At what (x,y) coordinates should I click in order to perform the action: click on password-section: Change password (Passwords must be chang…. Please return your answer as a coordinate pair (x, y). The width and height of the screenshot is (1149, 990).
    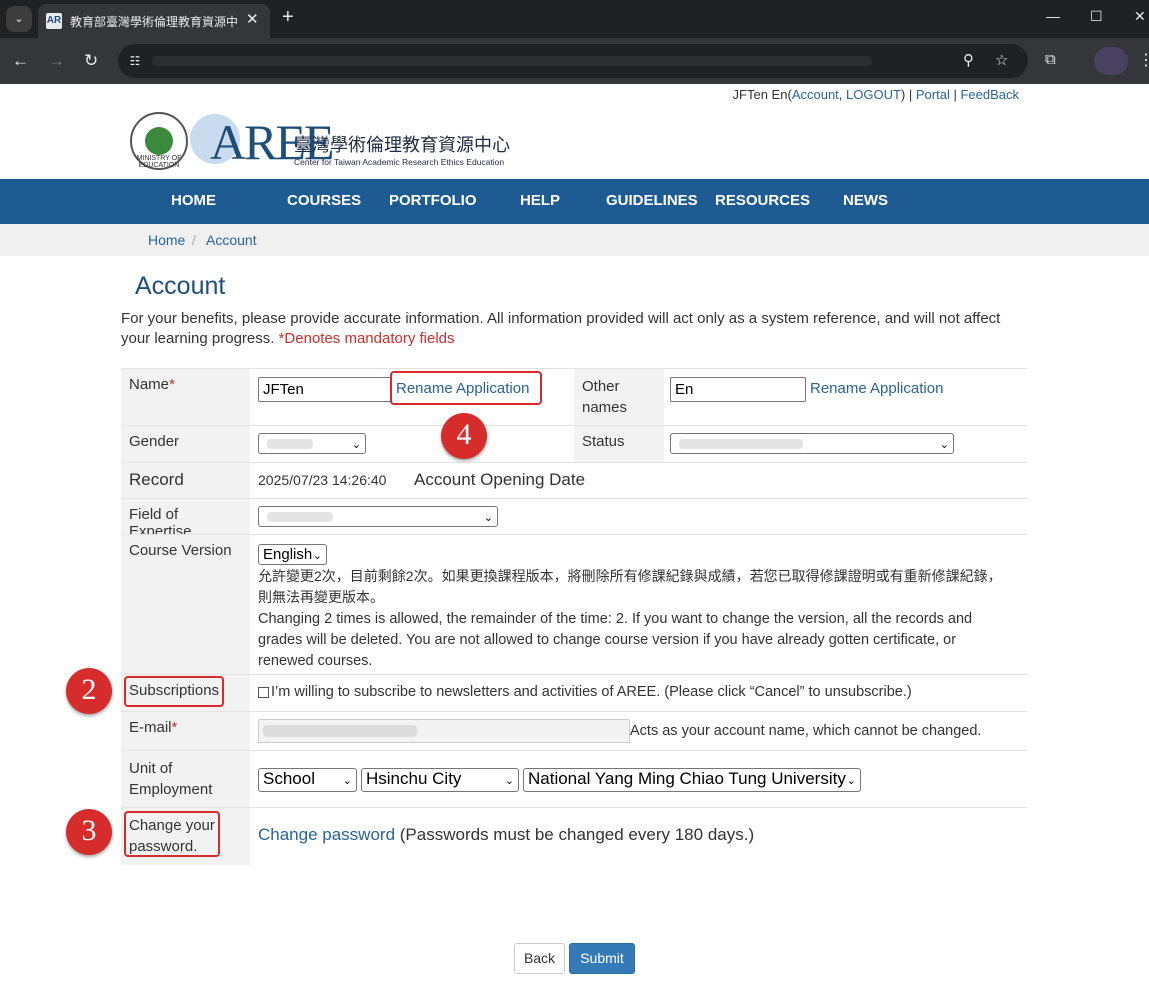
    Looking at the image, I should click on (506, 835).